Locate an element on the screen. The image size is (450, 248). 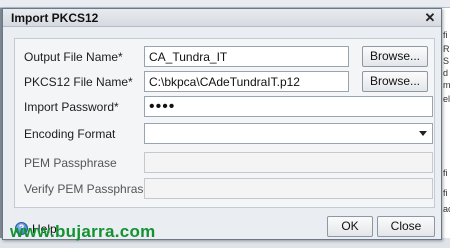
pem-passphrase-label: PEM Passphrase is located at coordinates (70, 163).